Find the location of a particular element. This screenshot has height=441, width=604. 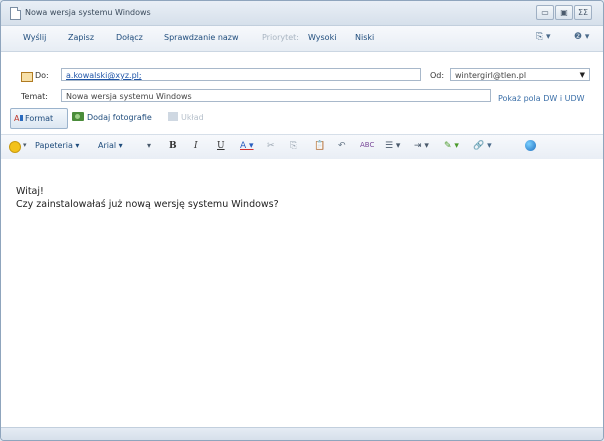

maximize-button: ▣ is located at coordinates (564, 12).